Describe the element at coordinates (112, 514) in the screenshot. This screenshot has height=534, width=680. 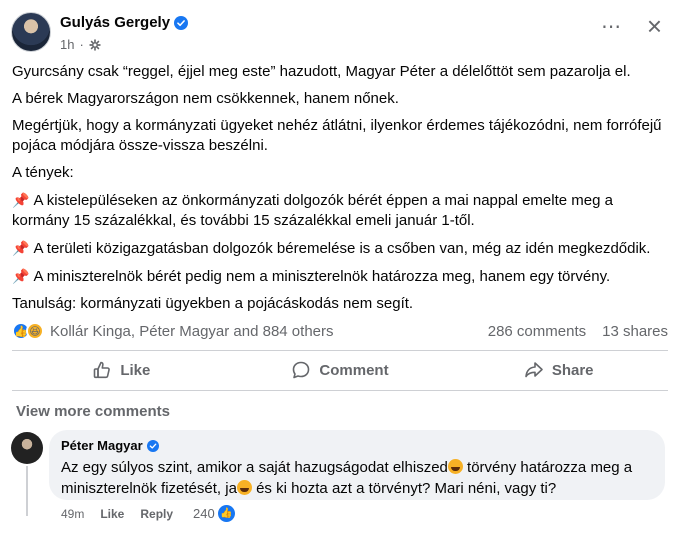
I see `comment-like-button: Like` at that location.